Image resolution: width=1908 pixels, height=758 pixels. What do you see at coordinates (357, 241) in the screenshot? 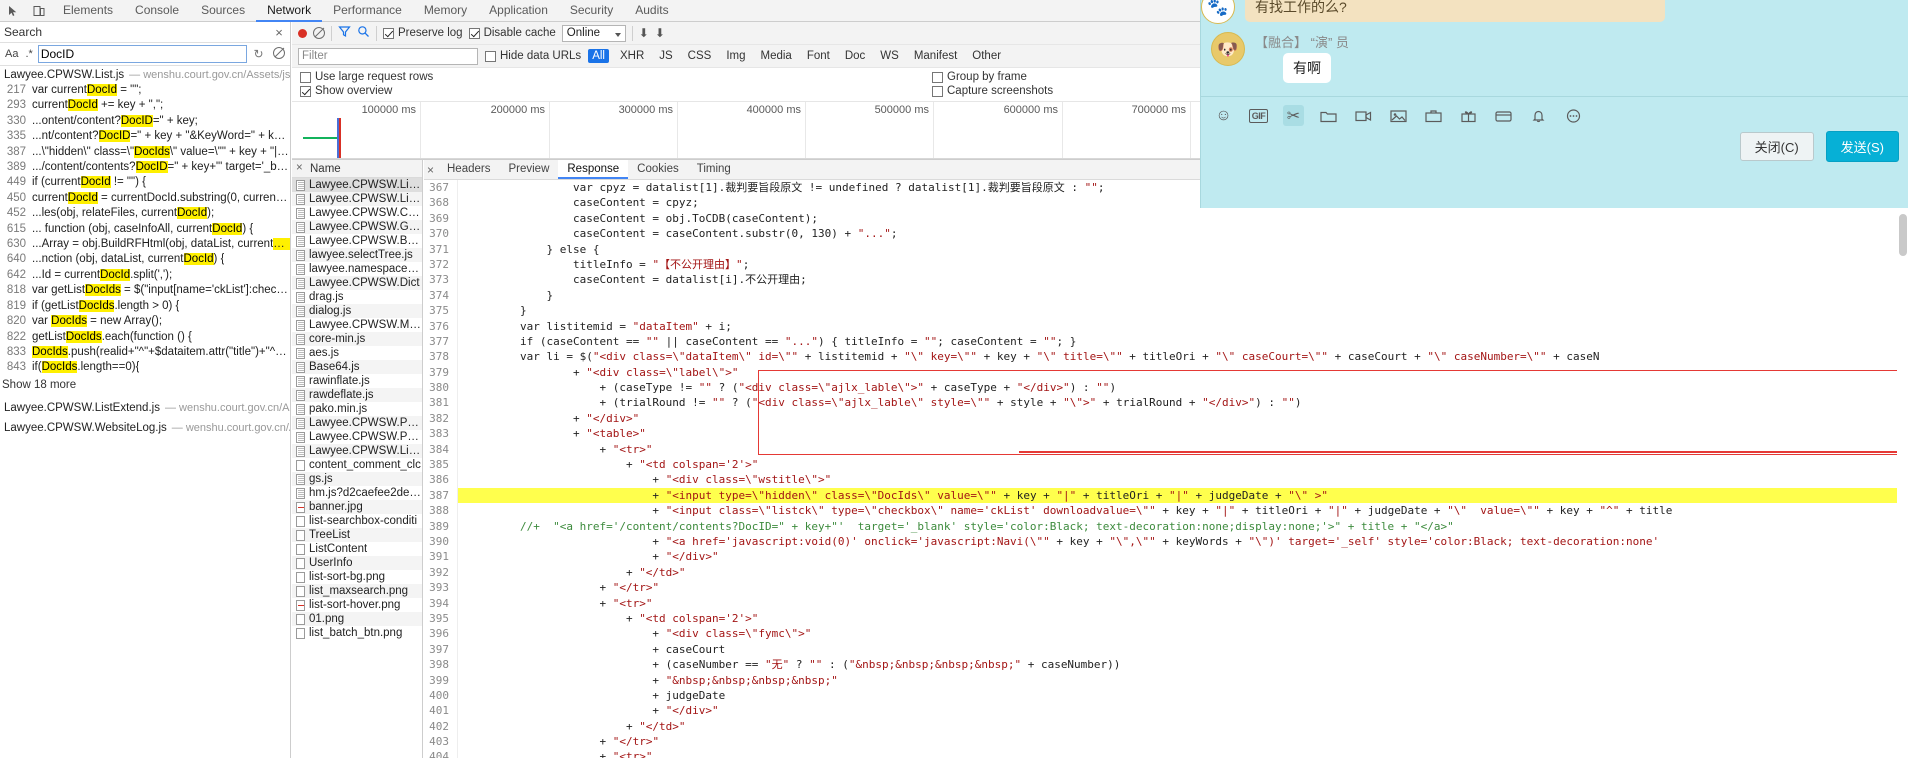
I see `request-row: Lawyee.CPWSW.Baidu` at bounding box center [357, 241].